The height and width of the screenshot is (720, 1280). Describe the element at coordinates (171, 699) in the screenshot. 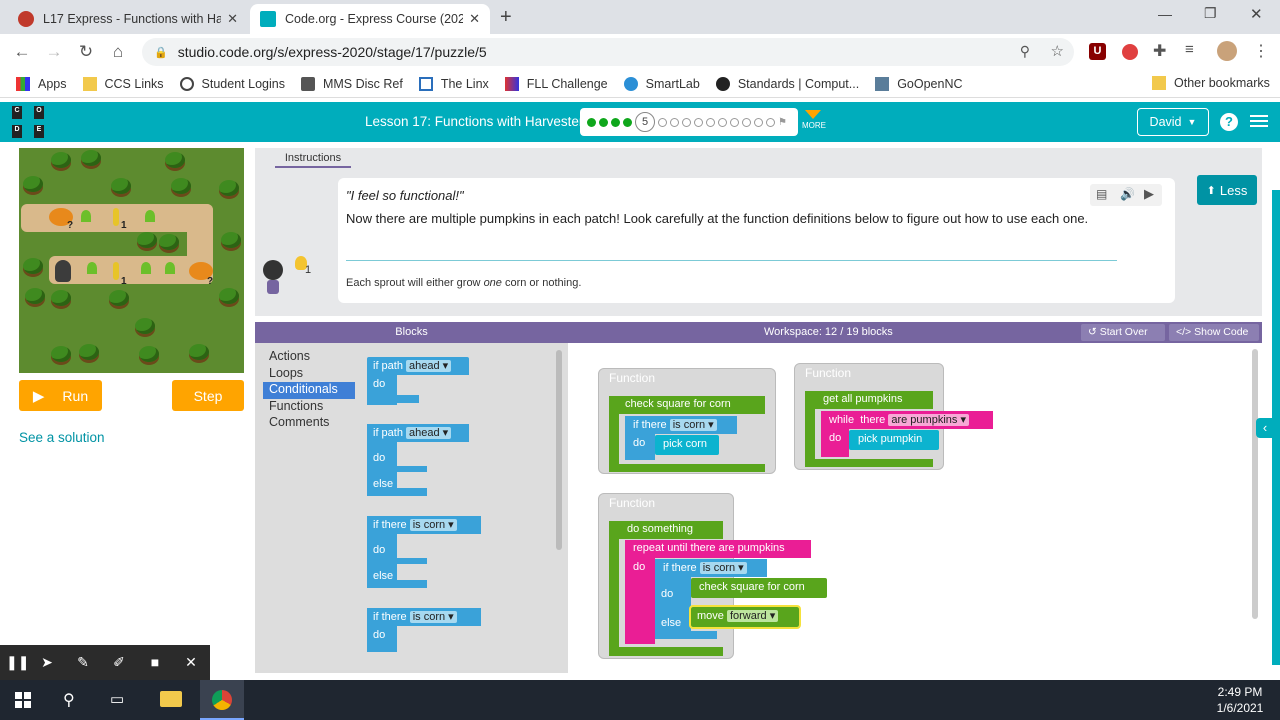

I see `file-explorer-icon` at that location.